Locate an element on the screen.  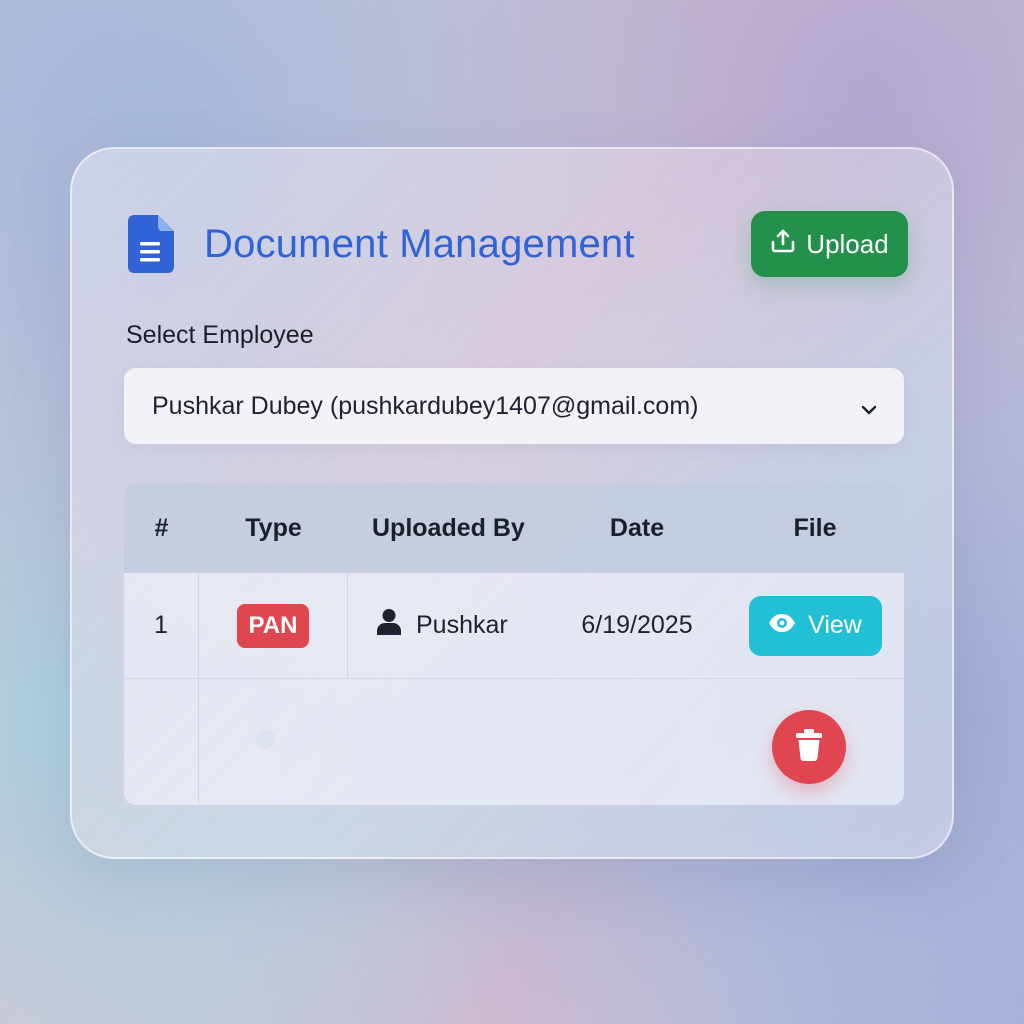
header: Document Management Upload is located at coordinates (518, 244).